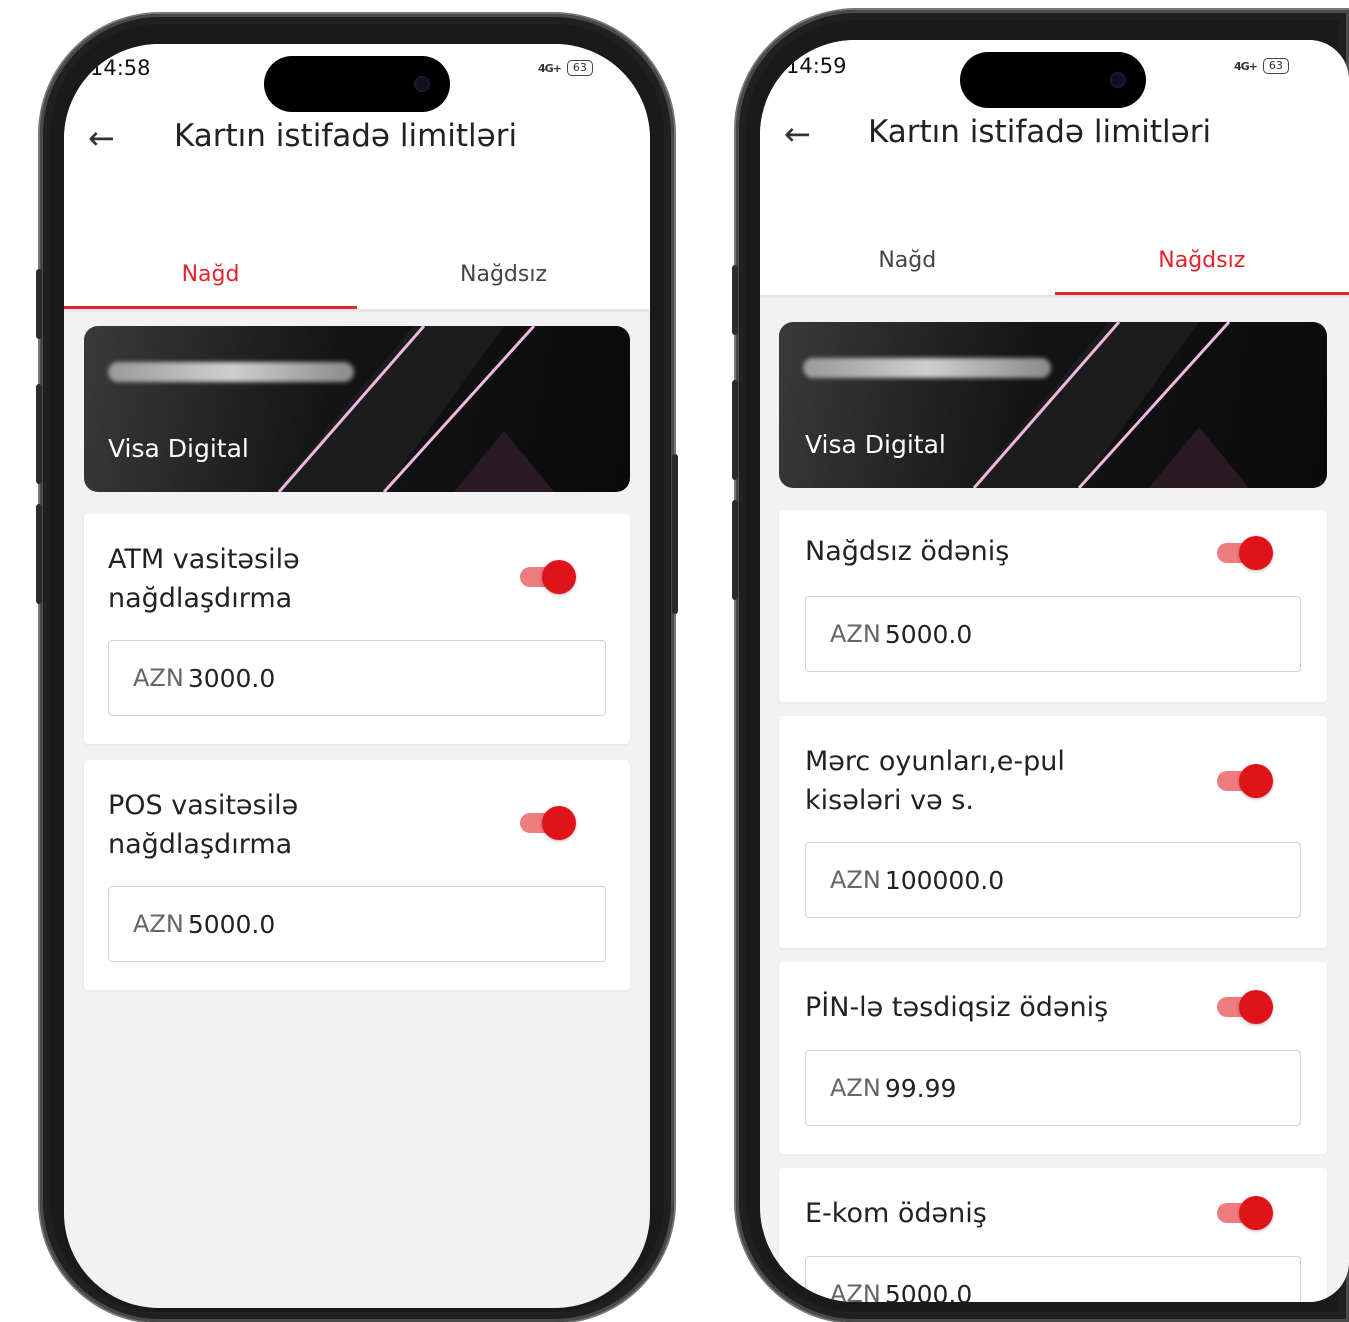  Describe the element at coordinates (920, 1088) in the screenshot. I see `limit-value: 99.99` at that location.